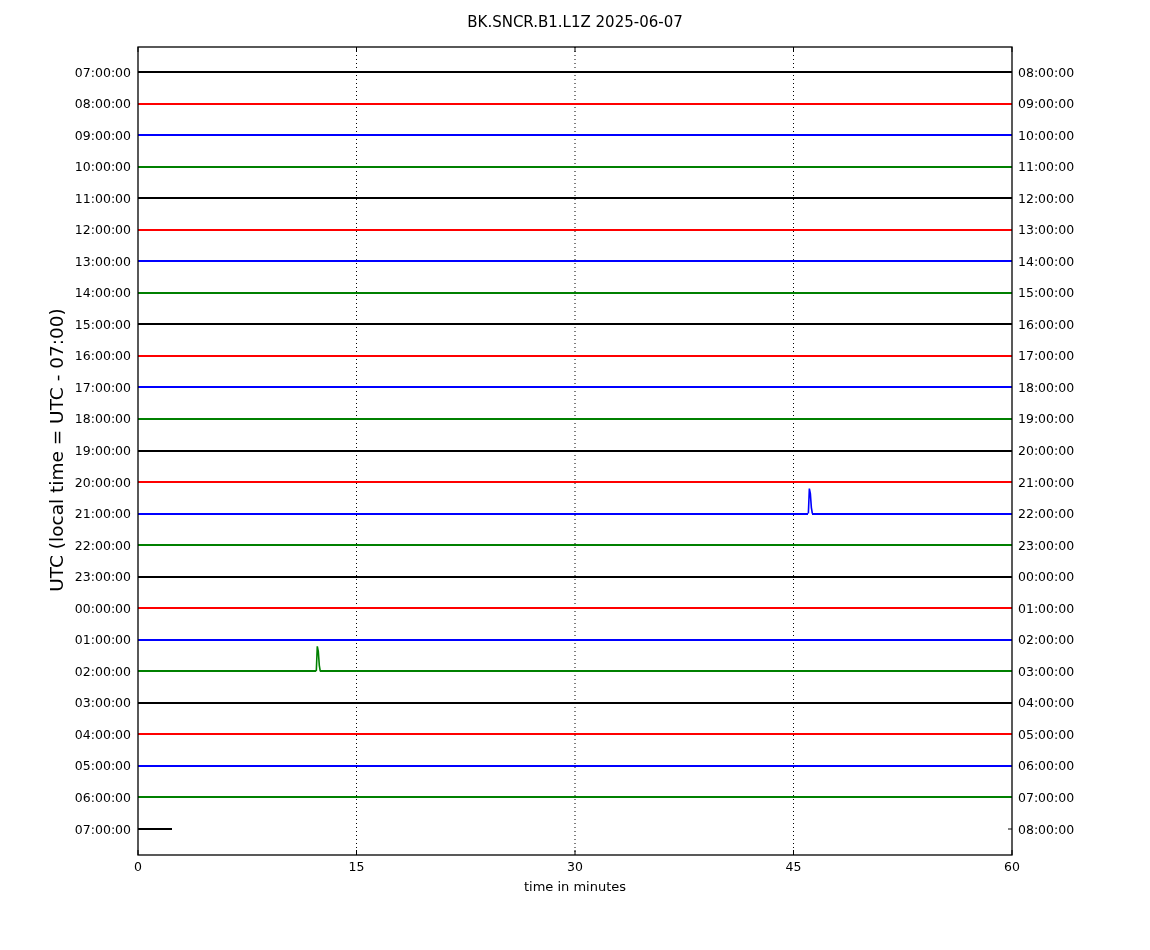 Image resolution: width=1150 pixels, height=950 pixels. I want to click on x-axis-label: time in minutes, so click(575, 886).